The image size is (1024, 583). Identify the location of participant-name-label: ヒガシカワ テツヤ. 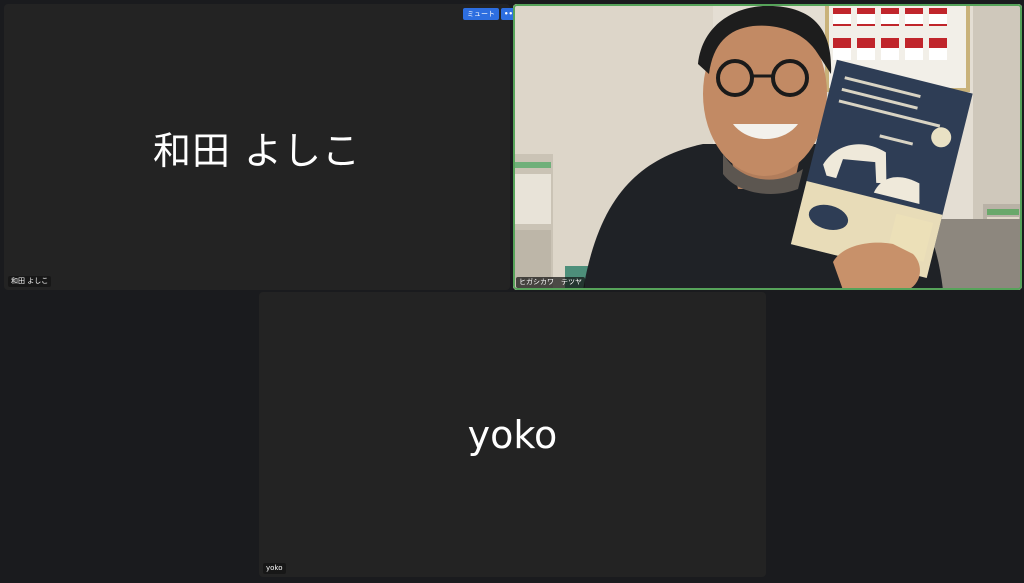
(550, 282).